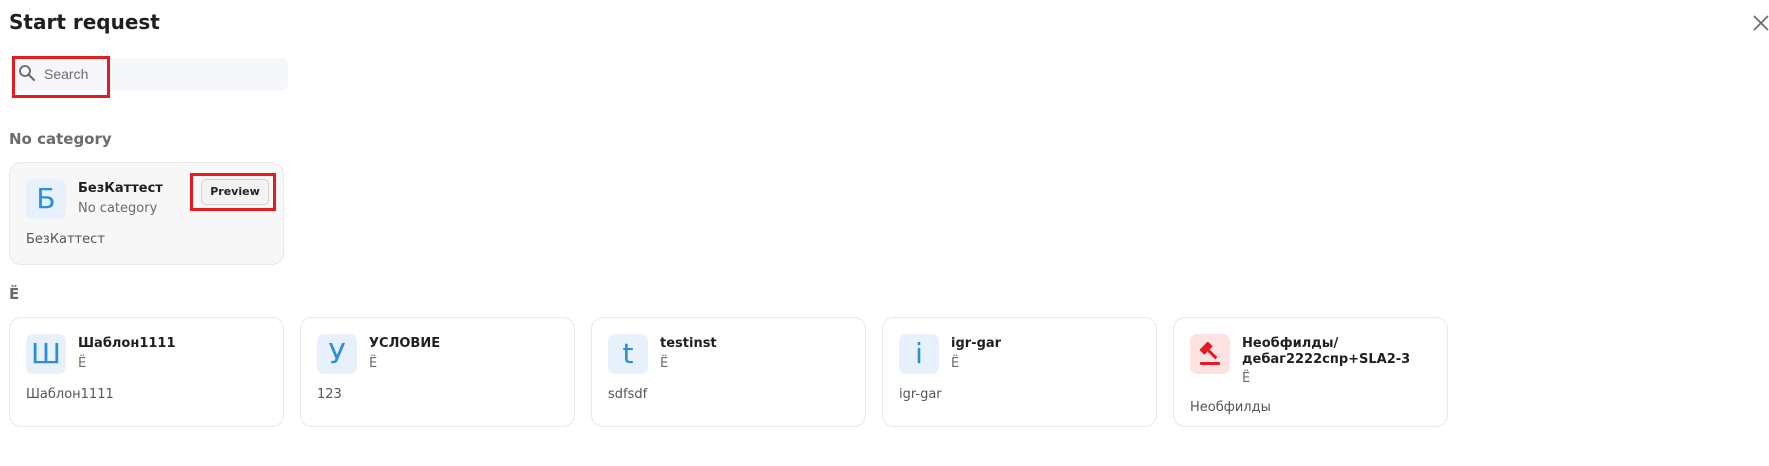  Describe the element at coordinates (405, 343) in the screenshot. I see `card-name: УСЛОВИЕ` at that location.